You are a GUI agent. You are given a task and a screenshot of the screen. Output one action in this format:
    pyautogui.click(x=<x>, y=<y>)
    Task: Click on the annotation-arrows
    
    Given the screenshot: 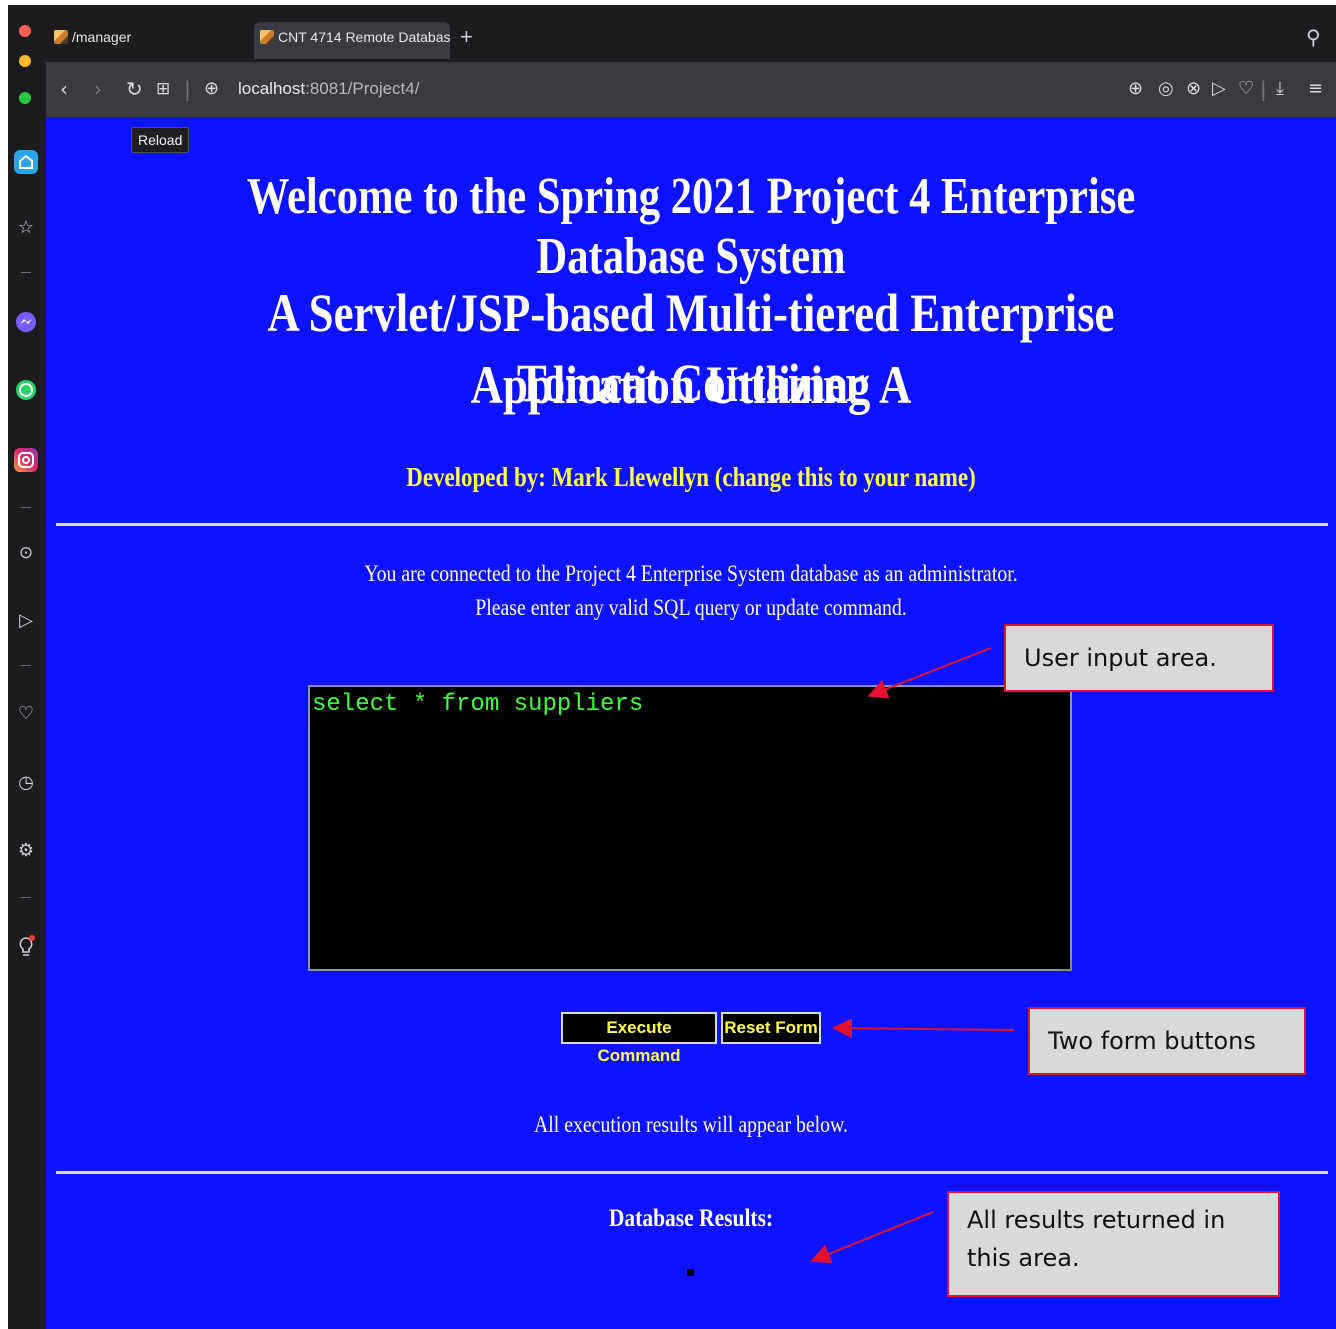 What is the action you would take?
    pyautogui.click(x=912, y=955)
    